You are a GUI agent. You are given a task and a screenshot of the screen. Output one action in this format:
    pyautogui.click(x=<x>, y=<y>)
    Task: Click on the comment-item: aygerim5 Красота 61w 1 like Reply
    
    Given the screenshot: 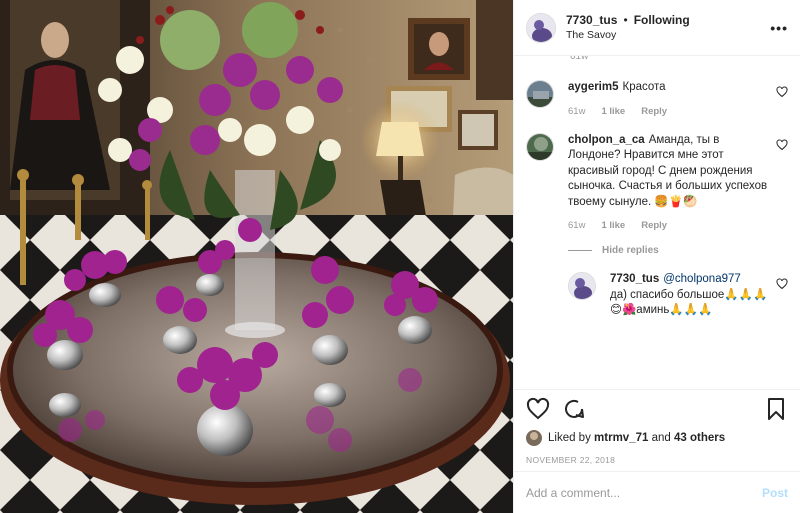 What is the action you would take?
    pyautogui.click(x=657, y=98)
    